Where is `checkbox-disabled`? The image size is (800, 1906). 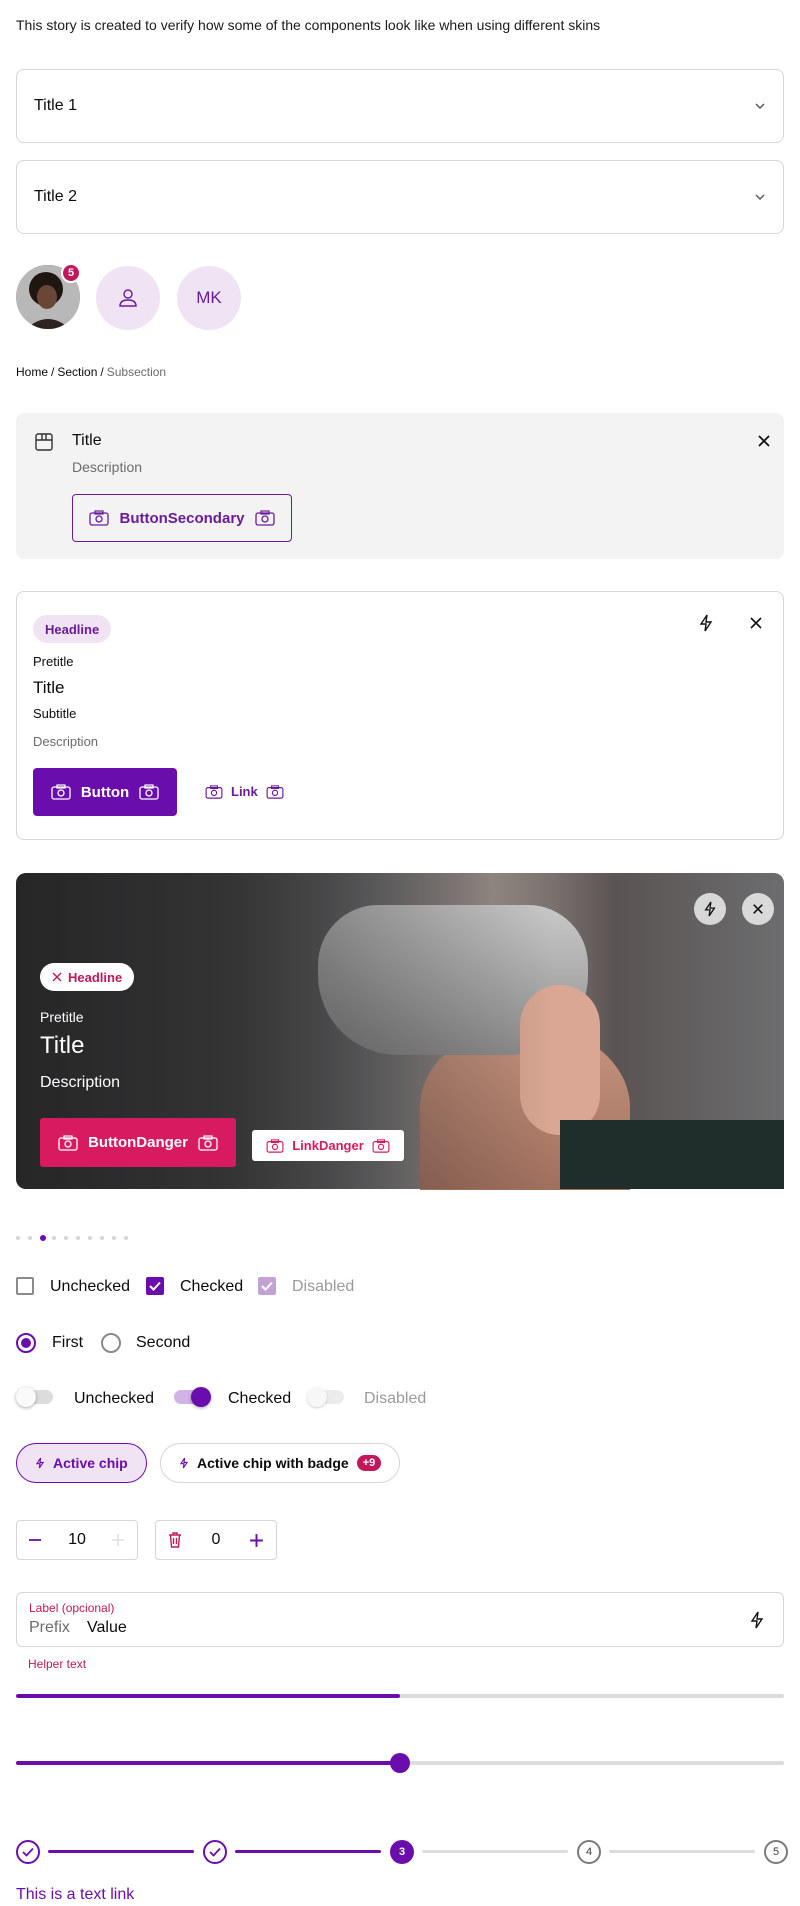 checkbox-disabled is located at coordinates (267, 1286).